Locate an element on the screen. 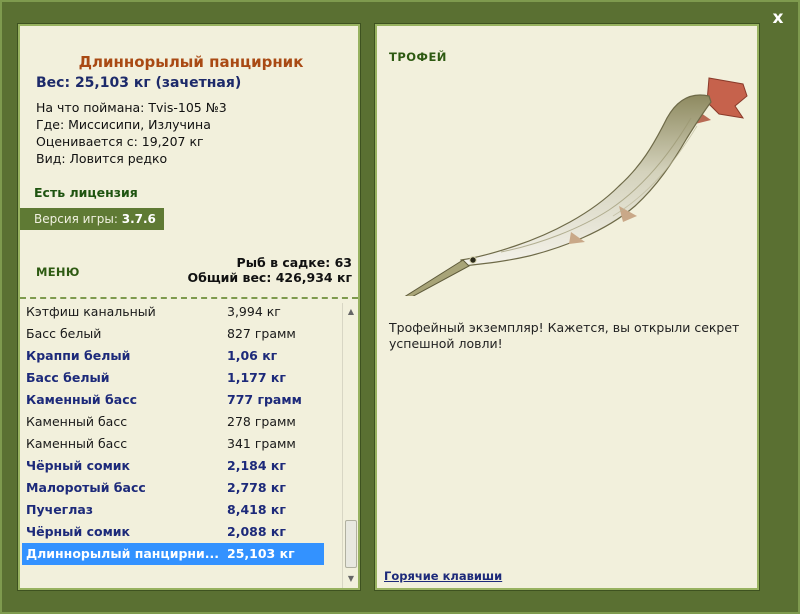 Image resolution: width=800 pixels, height=614 pixels. cage-total-weight: Общий вес: 426,934 кг is located at coordinates (270, 277).